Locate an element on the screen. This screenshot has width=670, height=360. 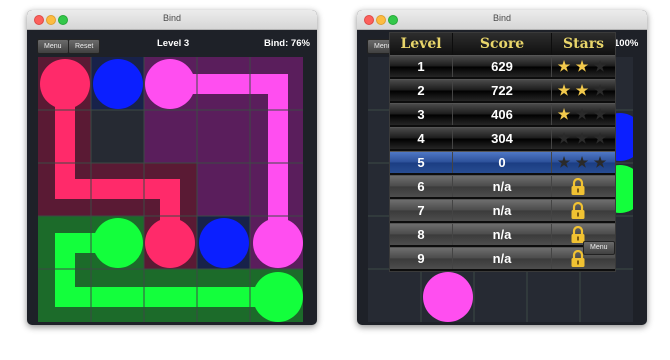
level-score: 304 is located at coordinates (502, 138).